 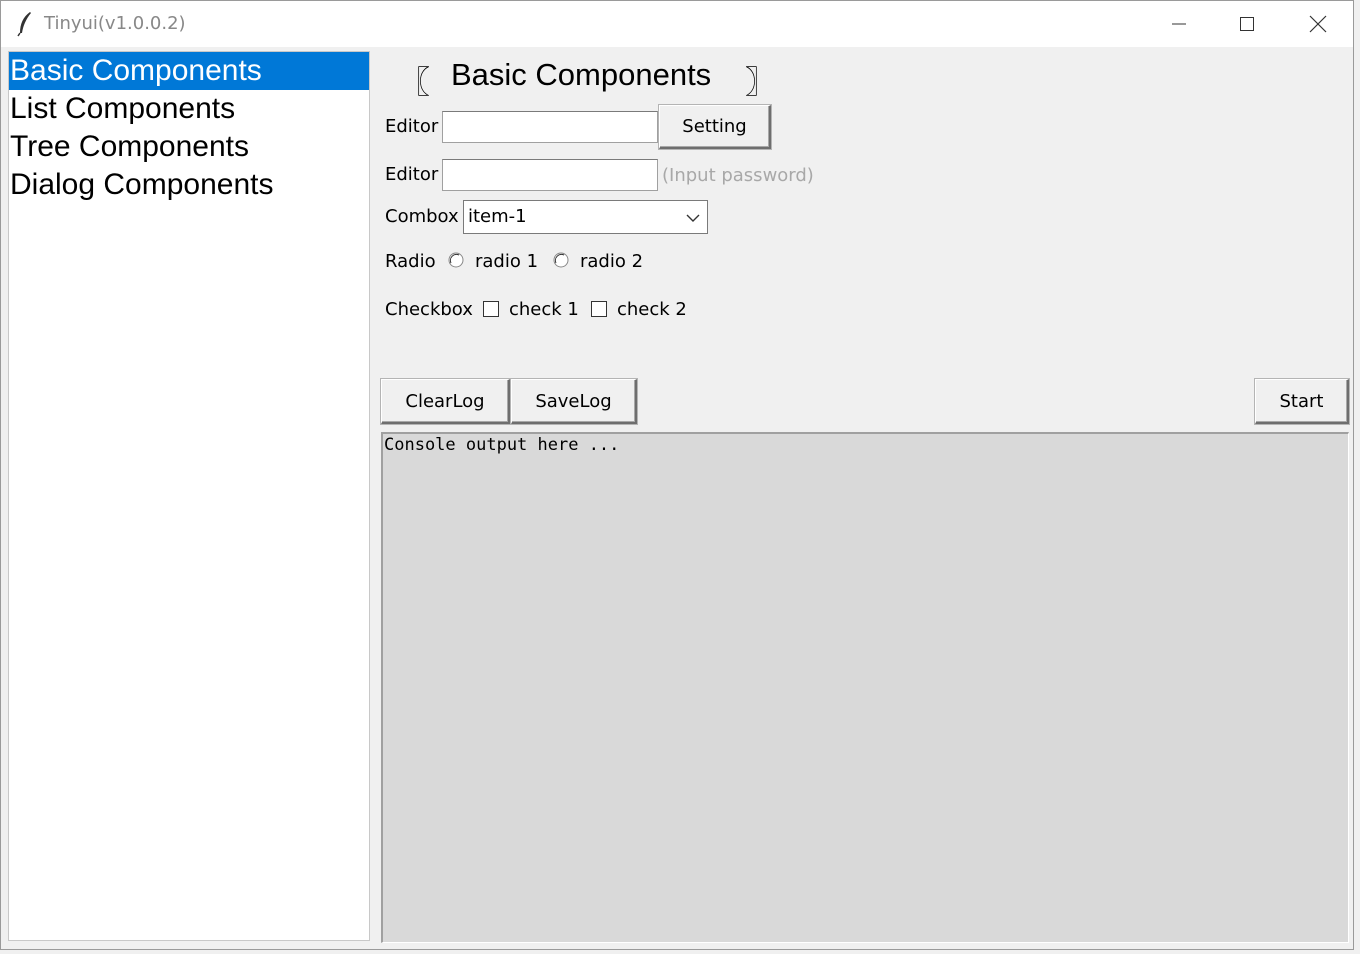 I want to click on setting-button: Setting, so click(x=715, y=127).